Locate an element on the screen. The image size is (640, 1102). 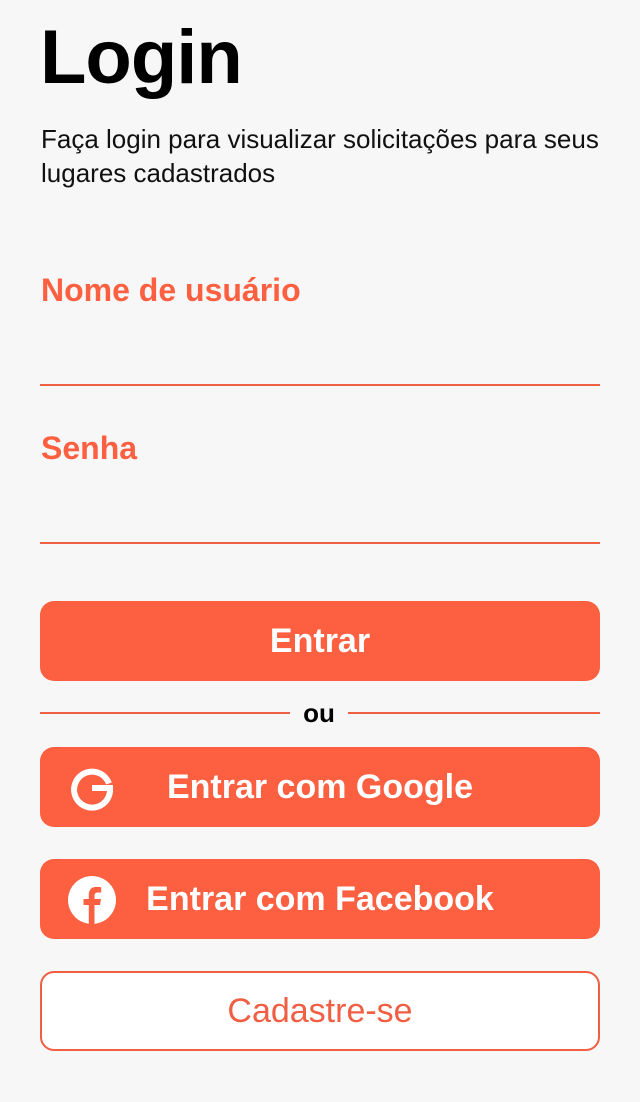
login-button: Entrar is located at coordinates (320, 641).